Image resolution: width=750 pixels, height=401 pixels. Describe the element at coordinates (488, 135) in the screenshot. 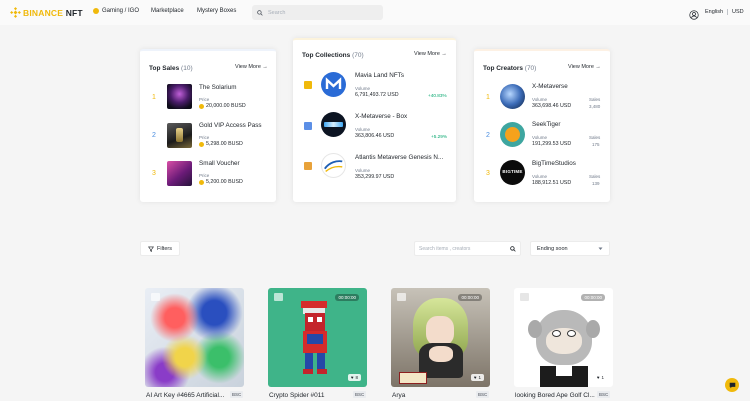

I see `rank-number: 2` at that location.